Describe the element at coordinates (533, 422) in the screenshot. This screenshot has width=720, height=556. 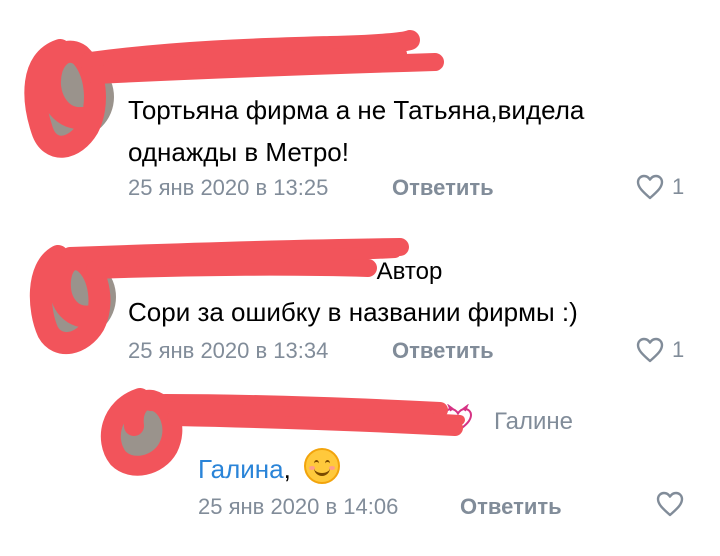
I see `reply-to-name: Галине` at that location.